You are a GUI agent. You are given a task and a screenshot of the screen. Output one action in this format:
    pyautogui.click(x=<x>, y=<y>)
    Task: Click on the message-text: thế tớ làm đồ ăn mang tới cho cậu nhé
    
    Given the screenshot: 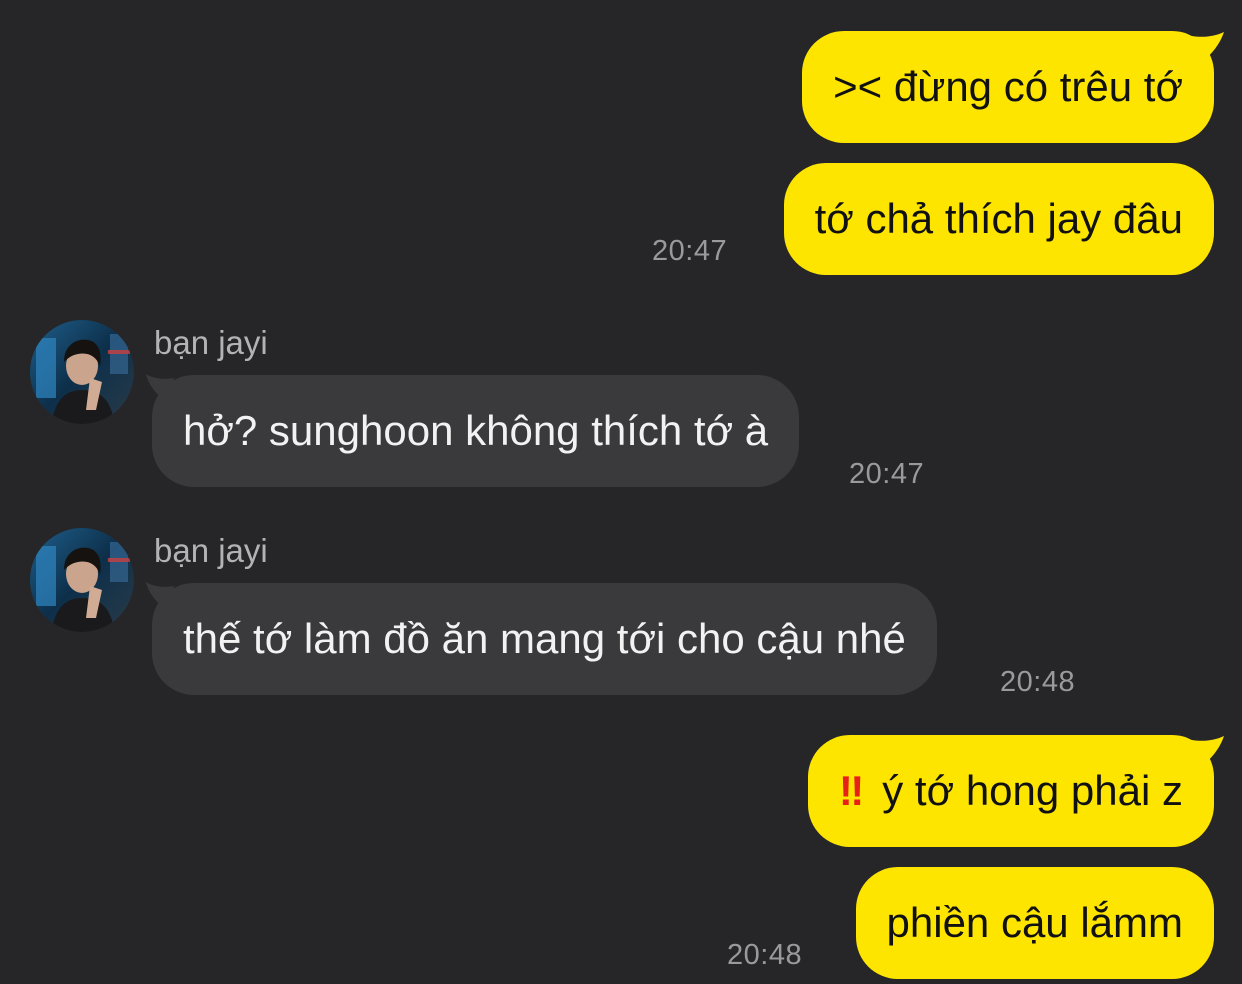 What is the action you would take?
    pyautogui.click(x=544, y=638)
    